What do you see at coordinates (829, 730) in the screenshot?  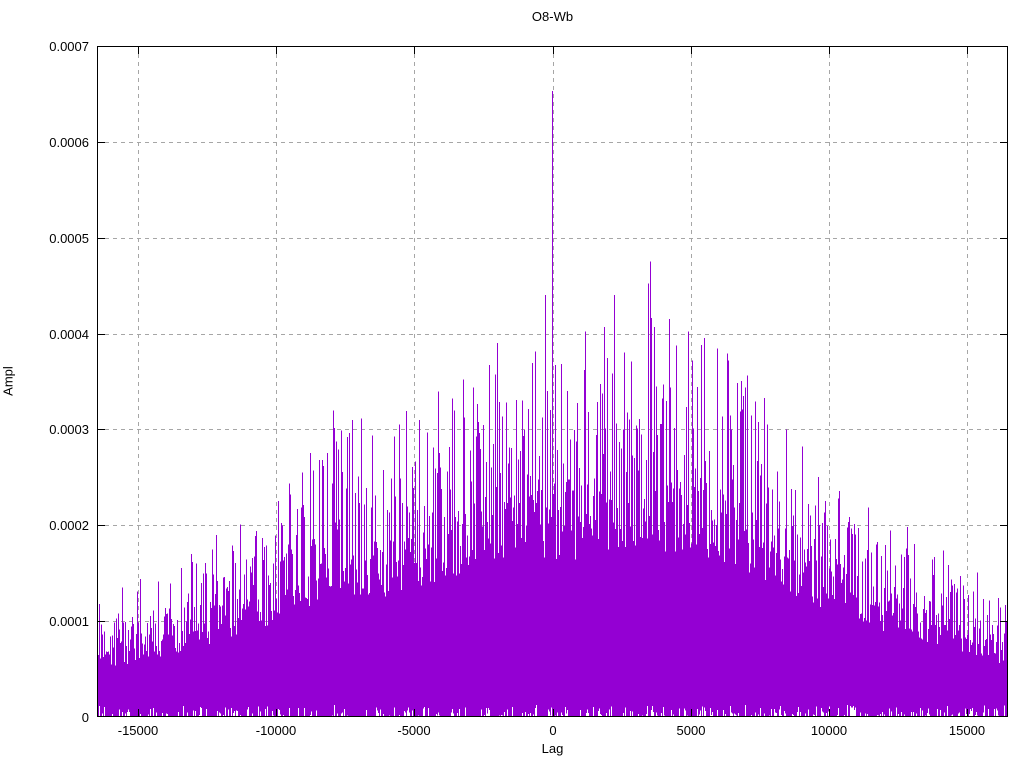 I see `x-tick-label: 10000` at bounding box center [829, 730].